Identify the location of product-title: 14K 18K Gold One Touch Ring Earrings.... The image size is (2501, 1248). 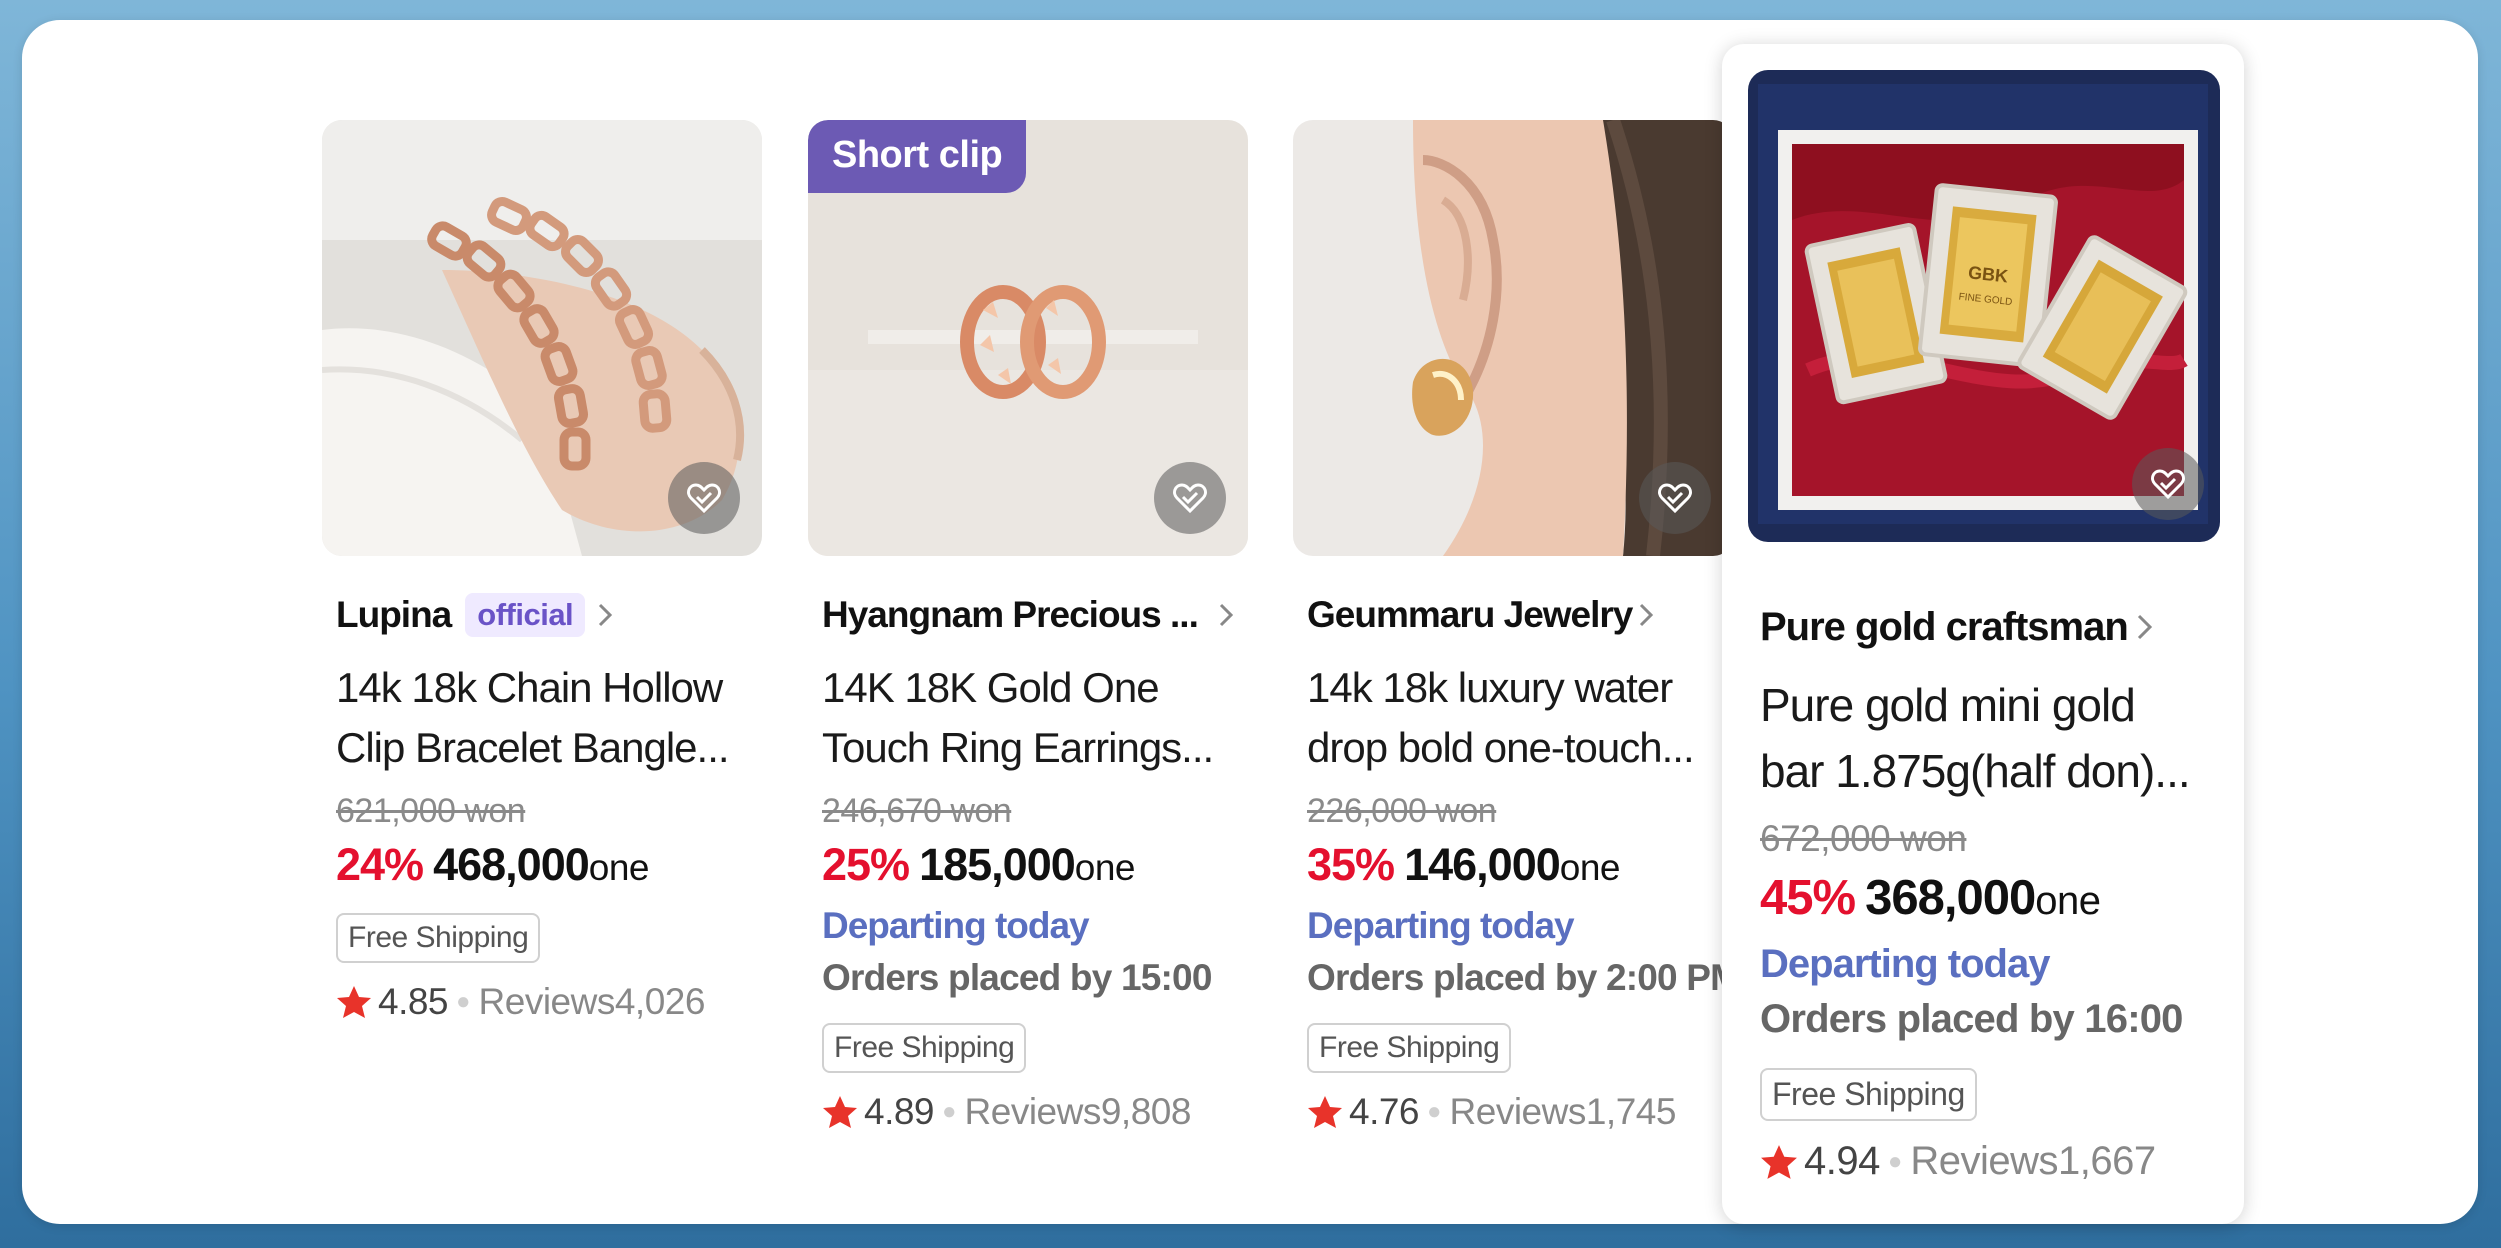
(1037, 718).